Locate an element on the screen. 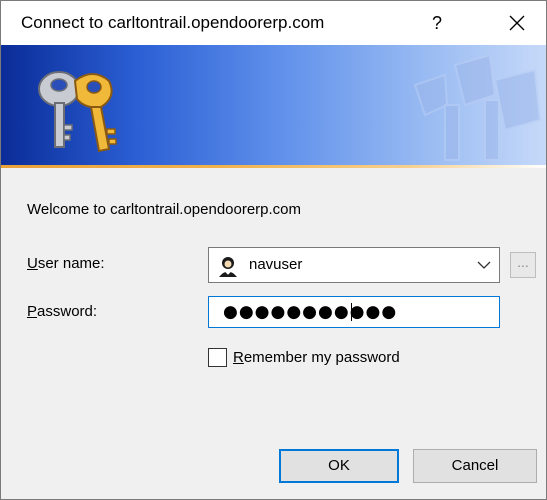 The width and height of the screenshot is (547, 500). username-combobox: navuser is located at coordinates (354, 265).